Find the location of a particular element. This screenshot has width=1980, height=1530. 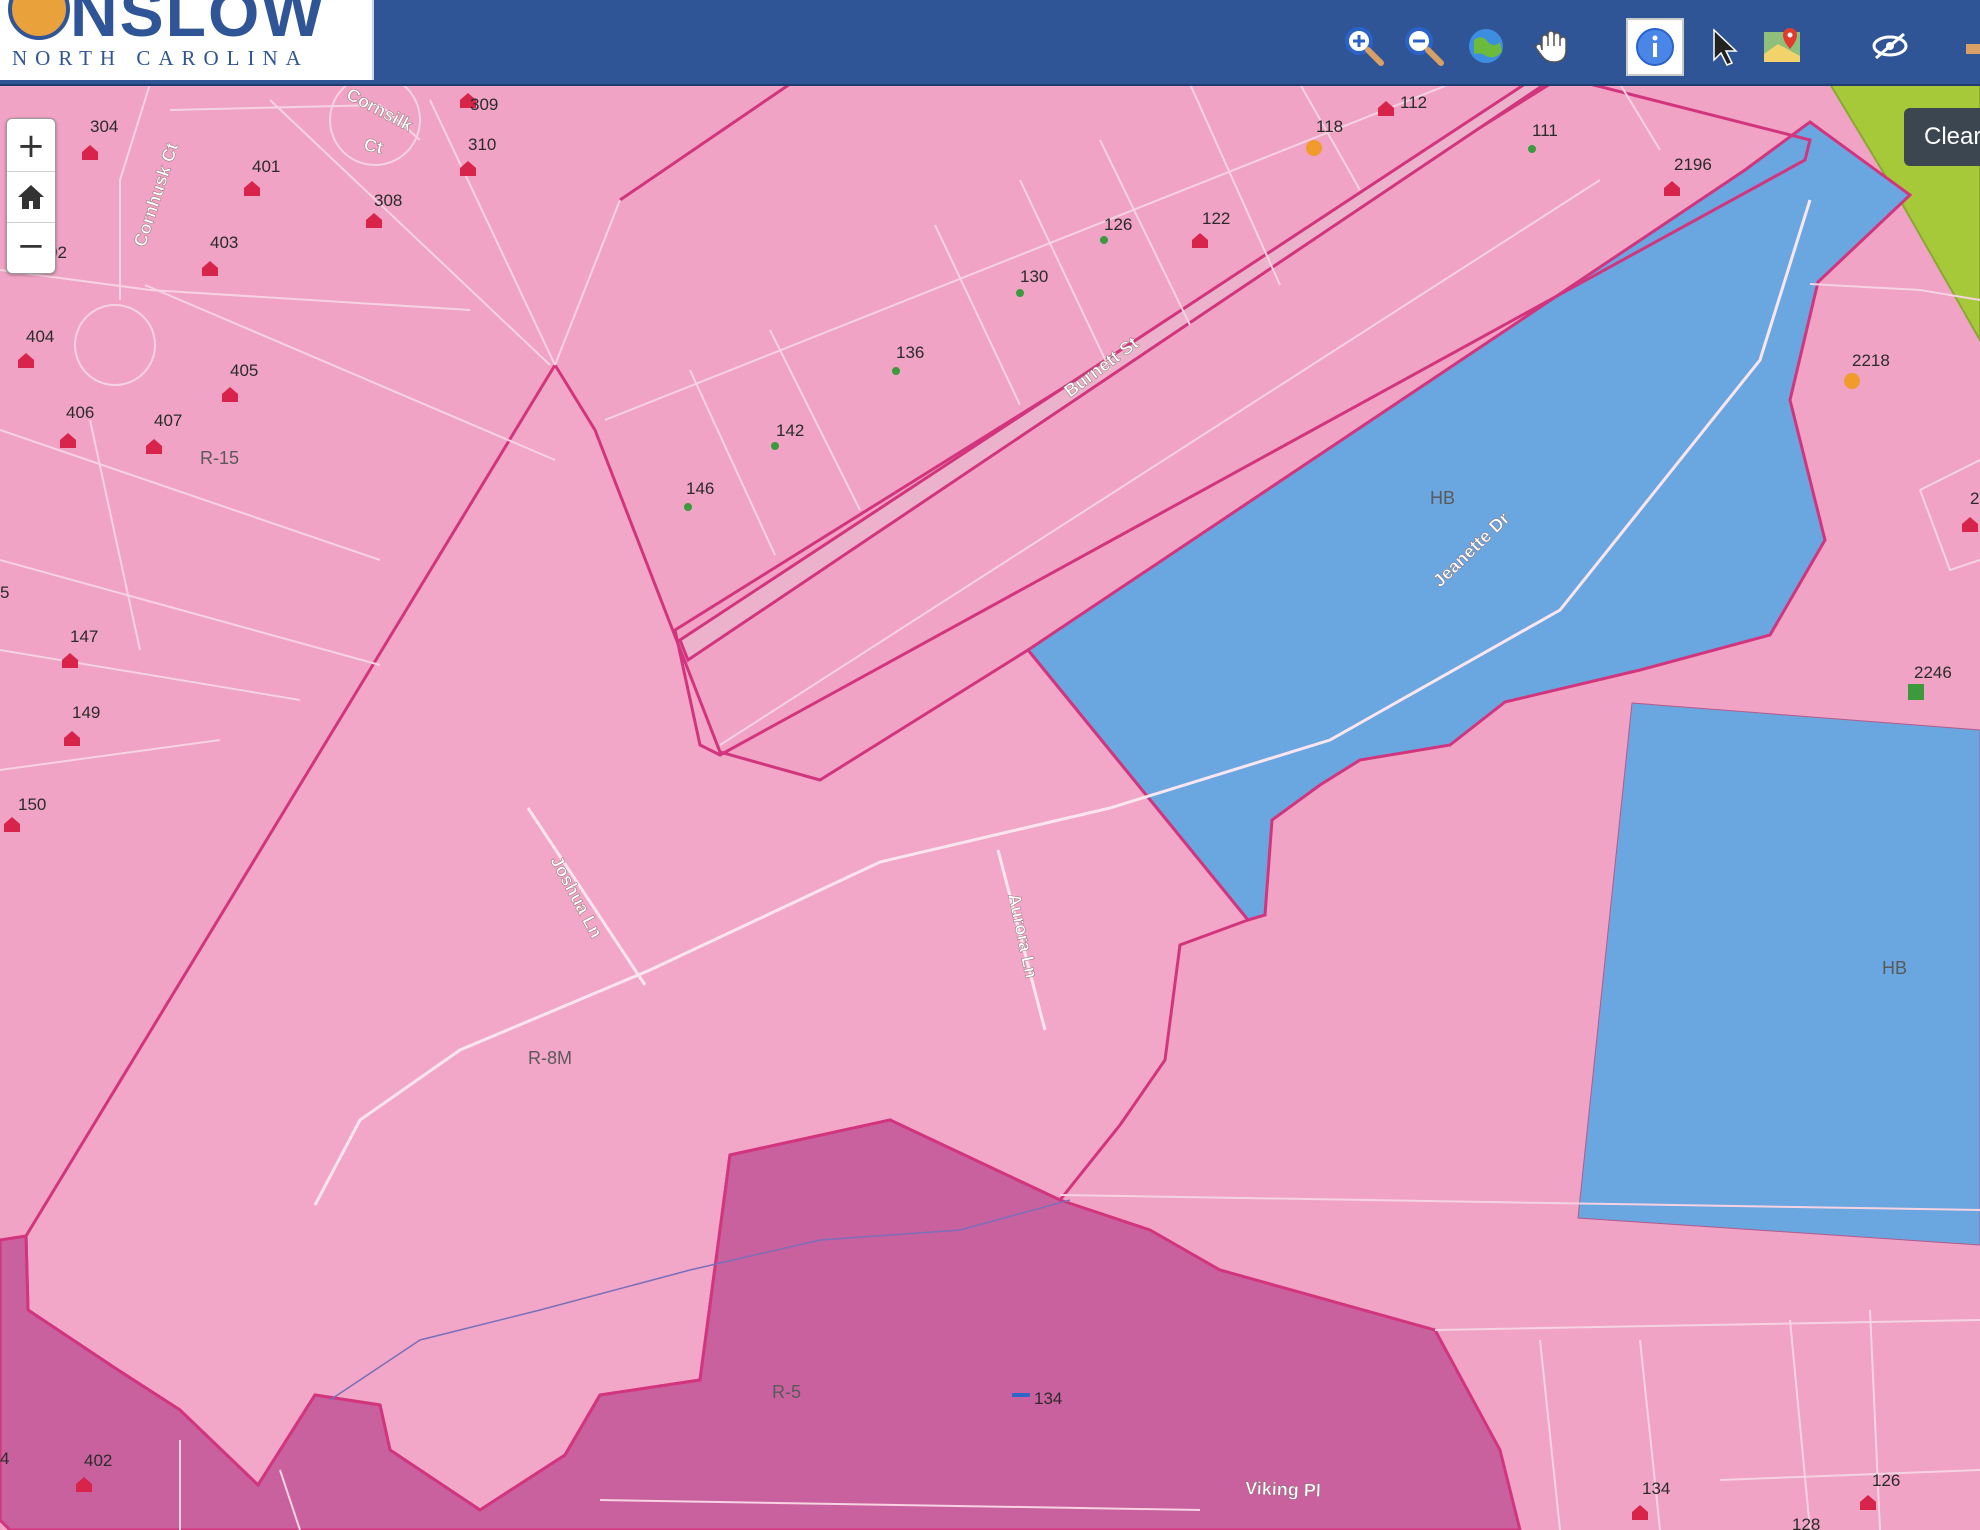

hand-icon is located at coordinates (1551, 46).